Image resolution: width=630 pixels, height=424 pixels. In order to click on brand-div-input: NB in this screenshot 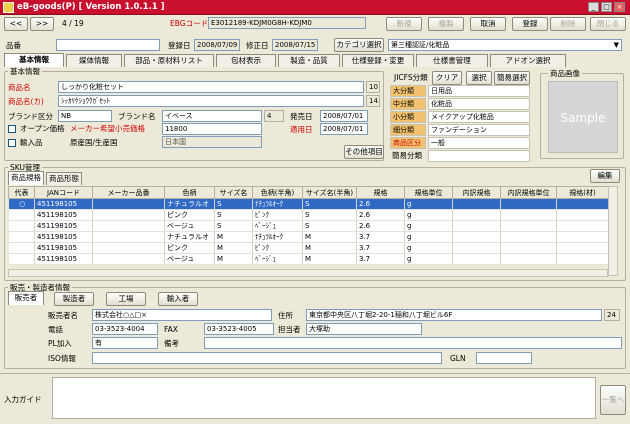, I will do `click(85, 116)`.